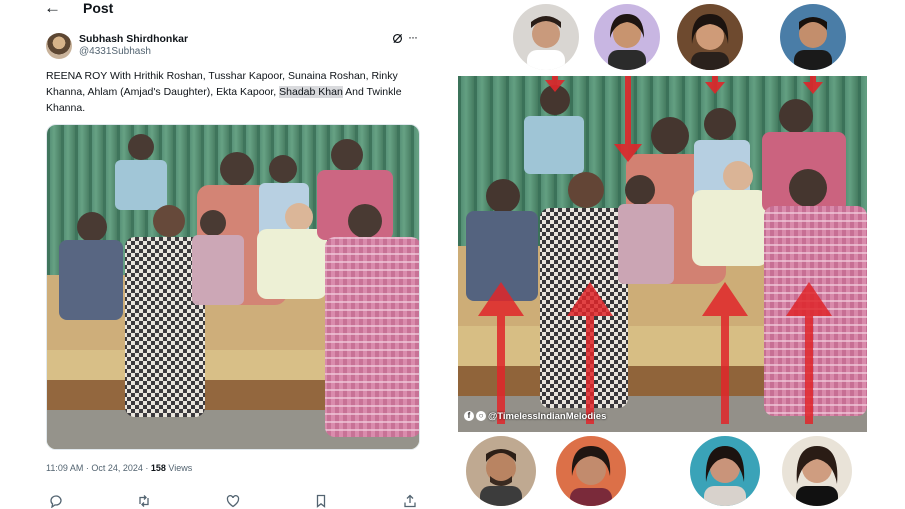  What do you see at coordinates (220, 10) in the screenshot?
I see `post-header: ← Post` at bounding box center [220, 10].